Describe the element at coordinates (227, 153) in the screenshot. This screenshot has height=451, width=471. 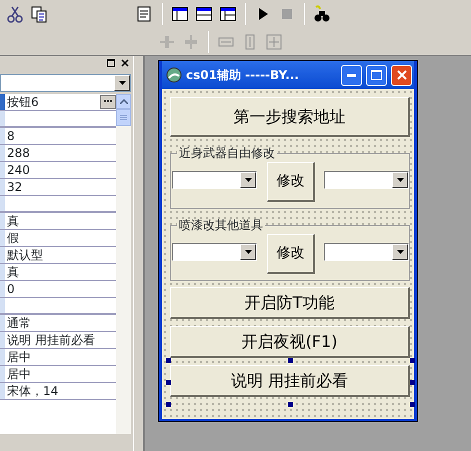
I see `group-label: 近身武器自由修改` at that location.